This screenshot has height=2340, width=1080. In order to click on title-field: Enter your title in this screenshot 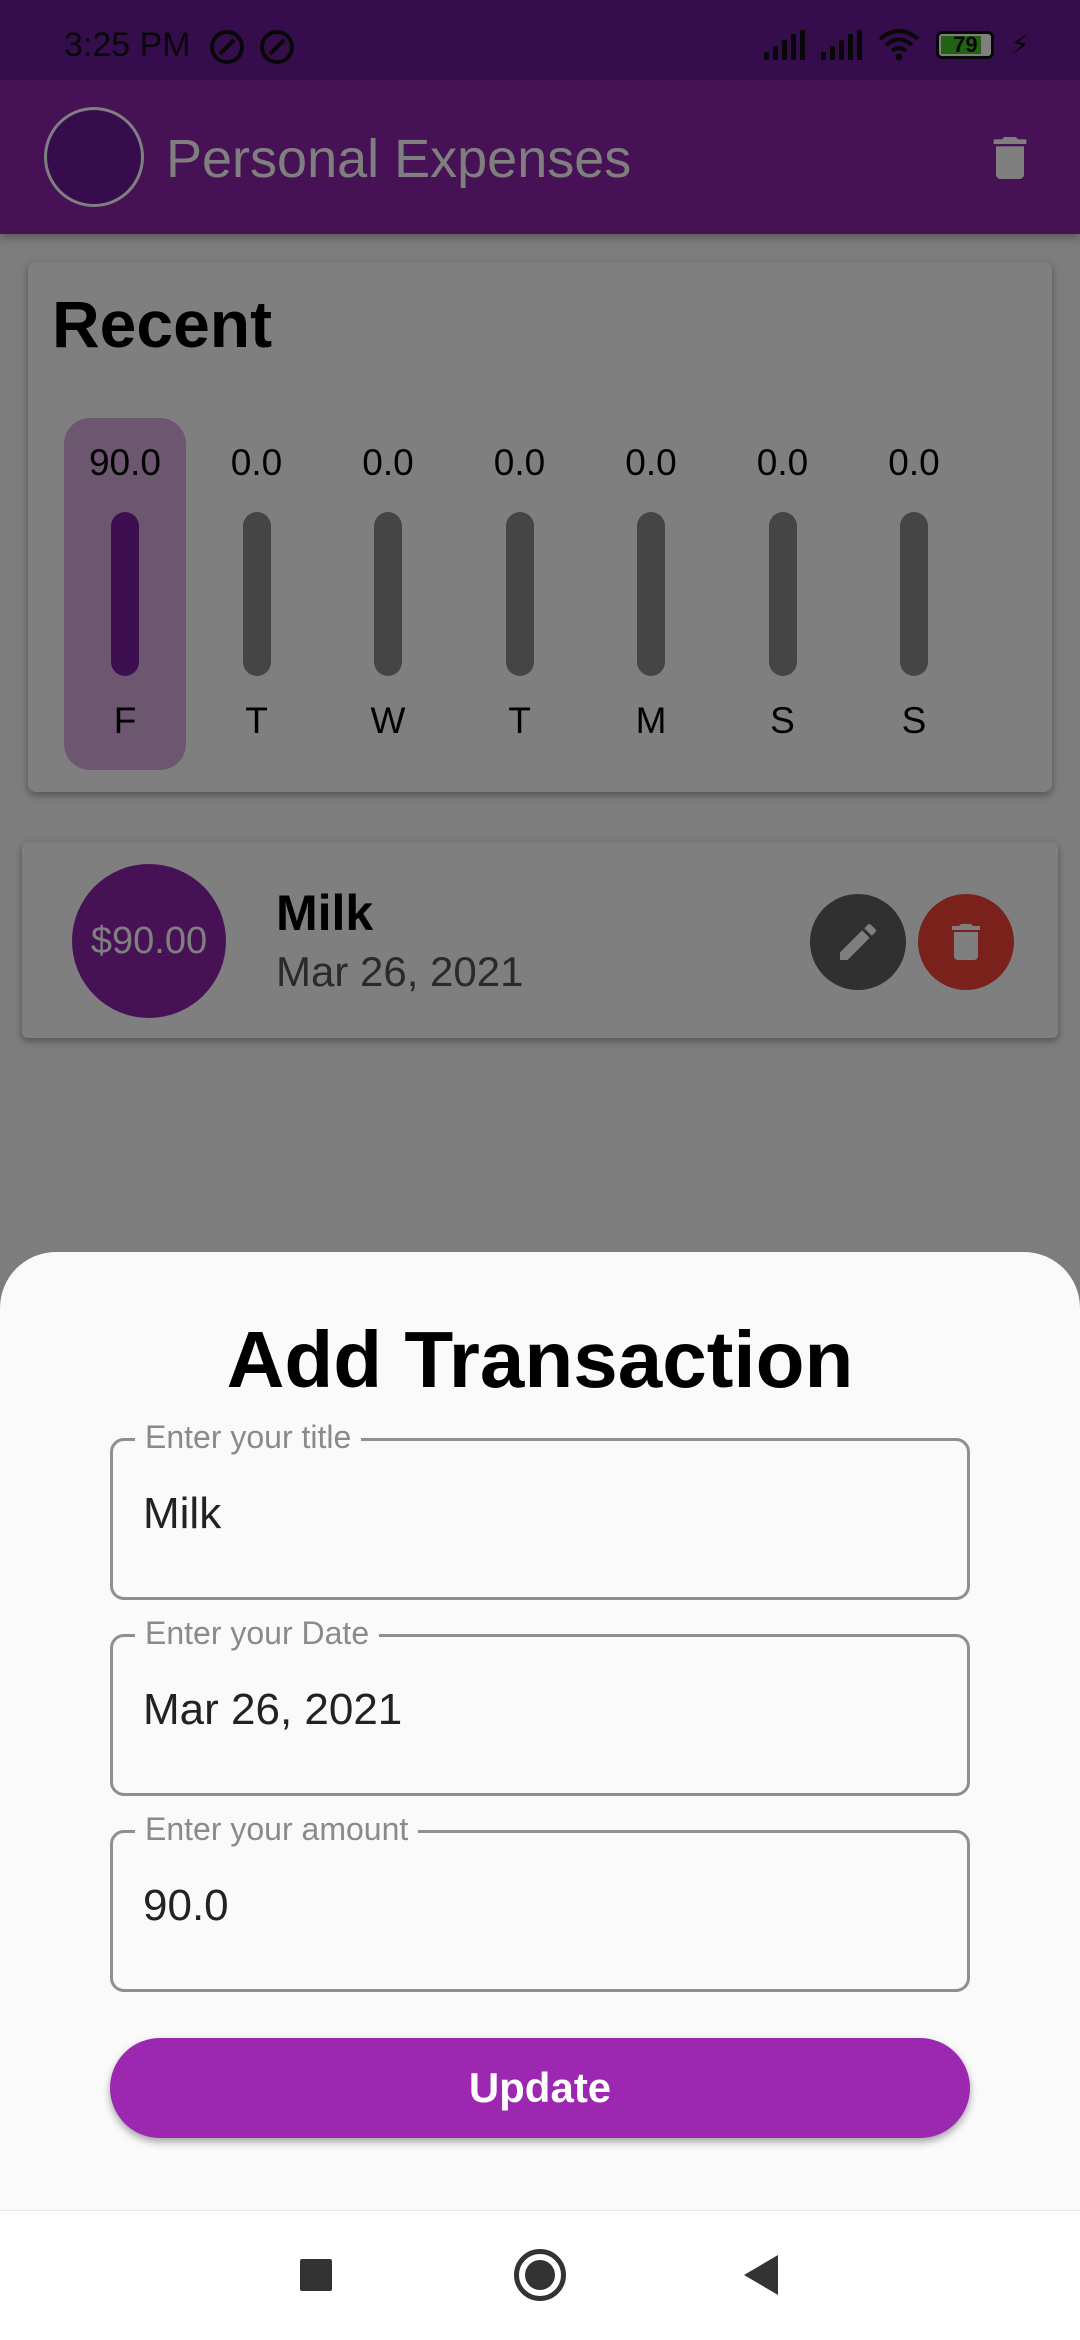, I will do `click(540, 1509)`.